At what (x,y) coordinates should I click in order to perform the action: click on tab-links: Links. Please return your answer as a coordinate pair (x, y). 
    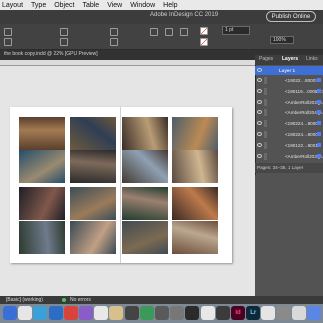
    Looking at the image, I should click on (312, 59).